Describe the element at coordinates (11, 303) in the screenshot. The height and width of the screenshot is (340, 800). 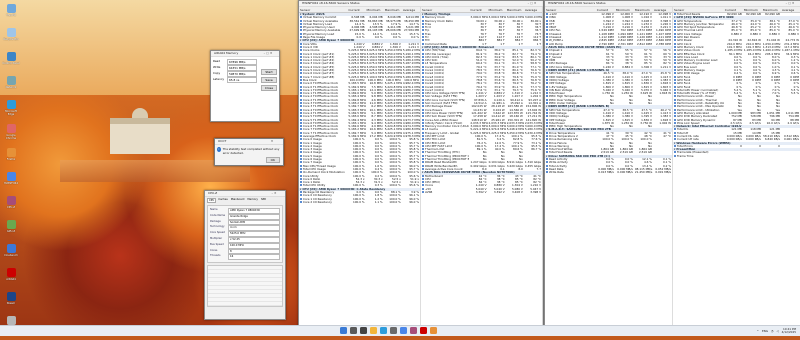
I see `desktop-icon: Steam` at that location.